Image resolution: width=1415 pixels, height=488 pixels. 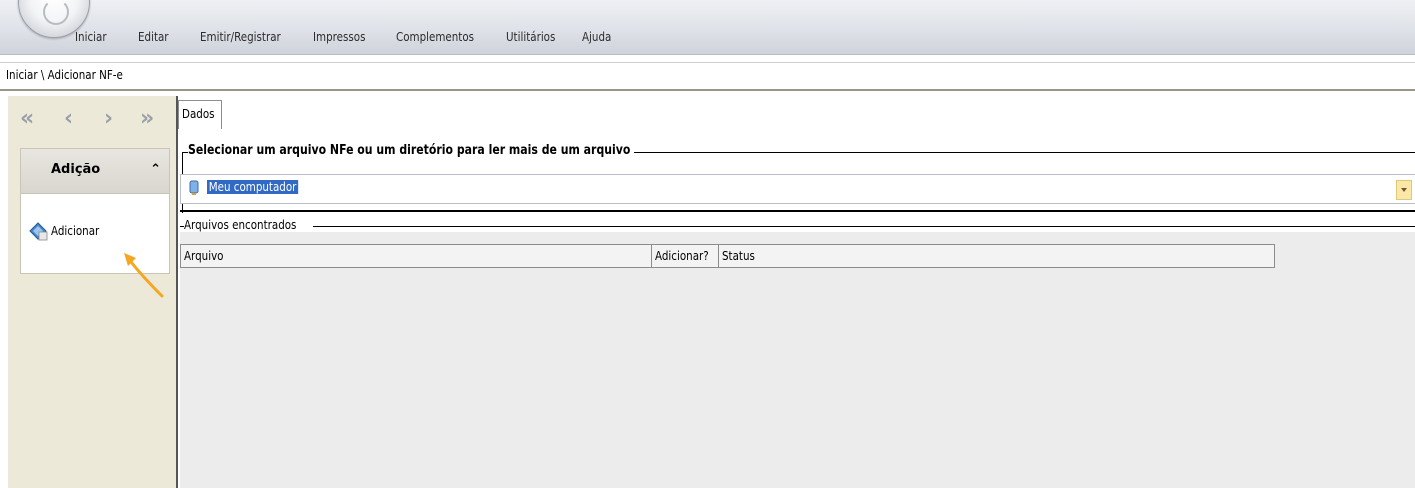 I want to click on separator-line, so click(x=797, y=211).